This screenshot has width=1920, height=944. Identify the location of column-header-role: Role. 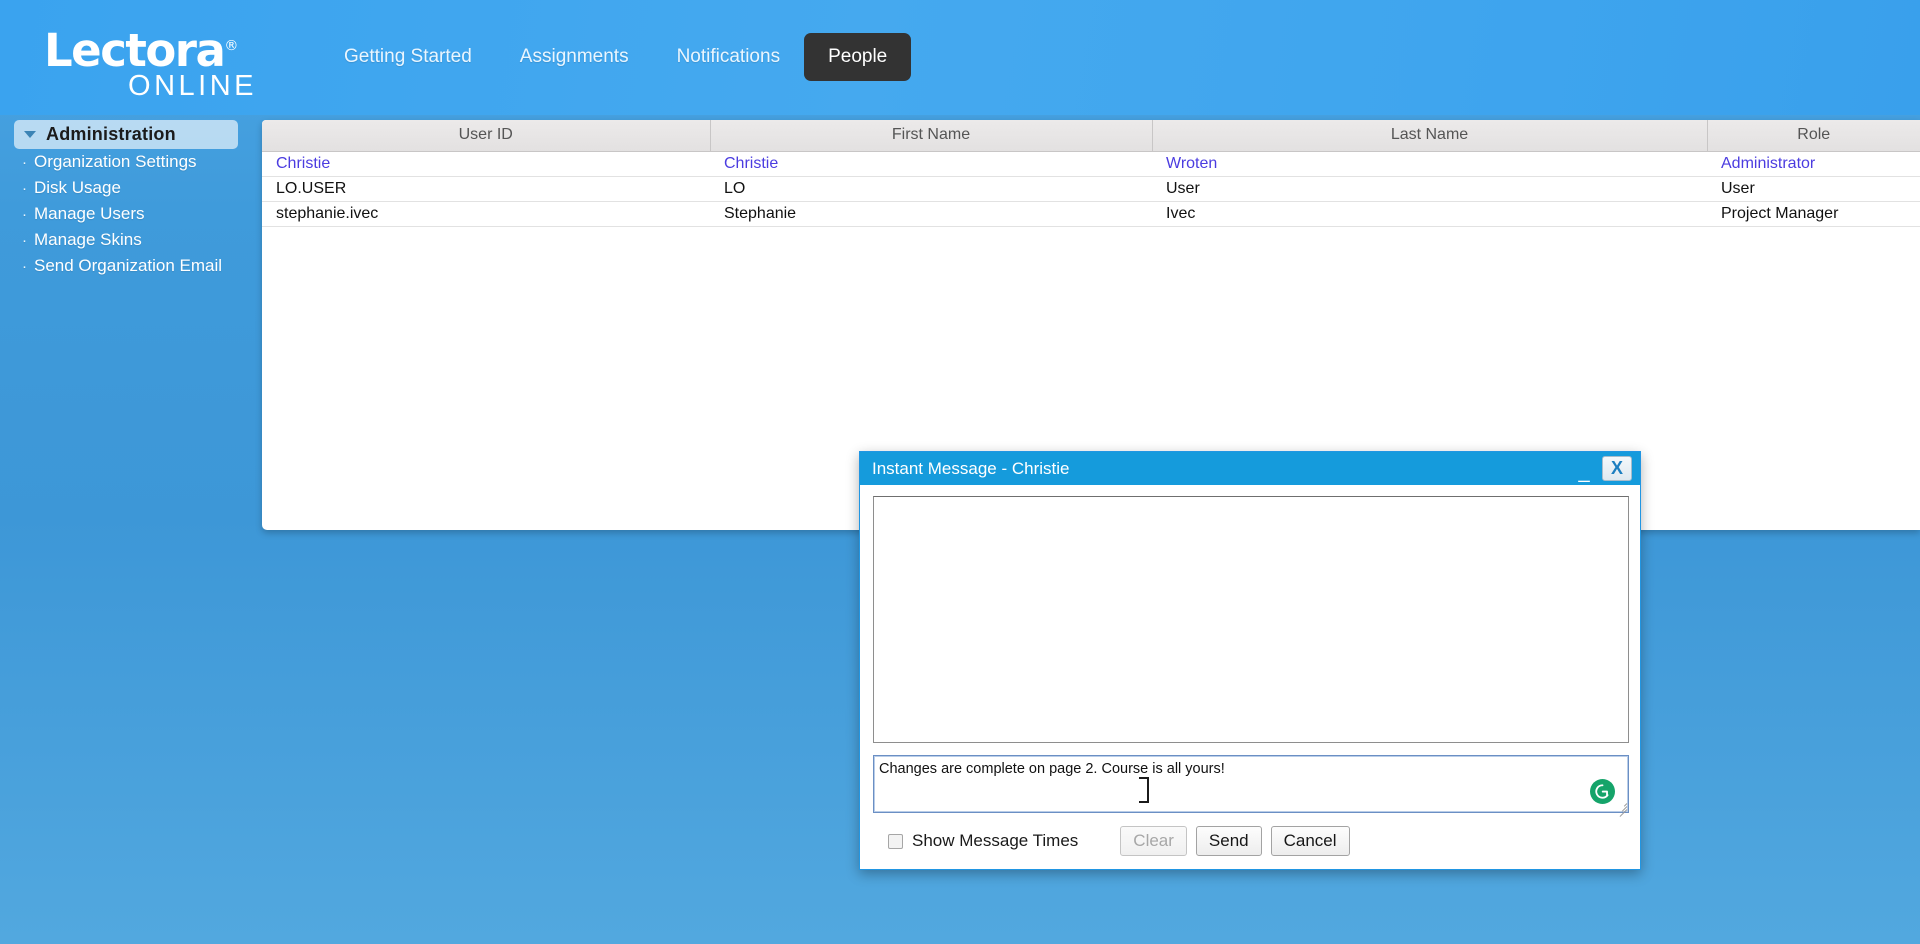
(1813, 136).